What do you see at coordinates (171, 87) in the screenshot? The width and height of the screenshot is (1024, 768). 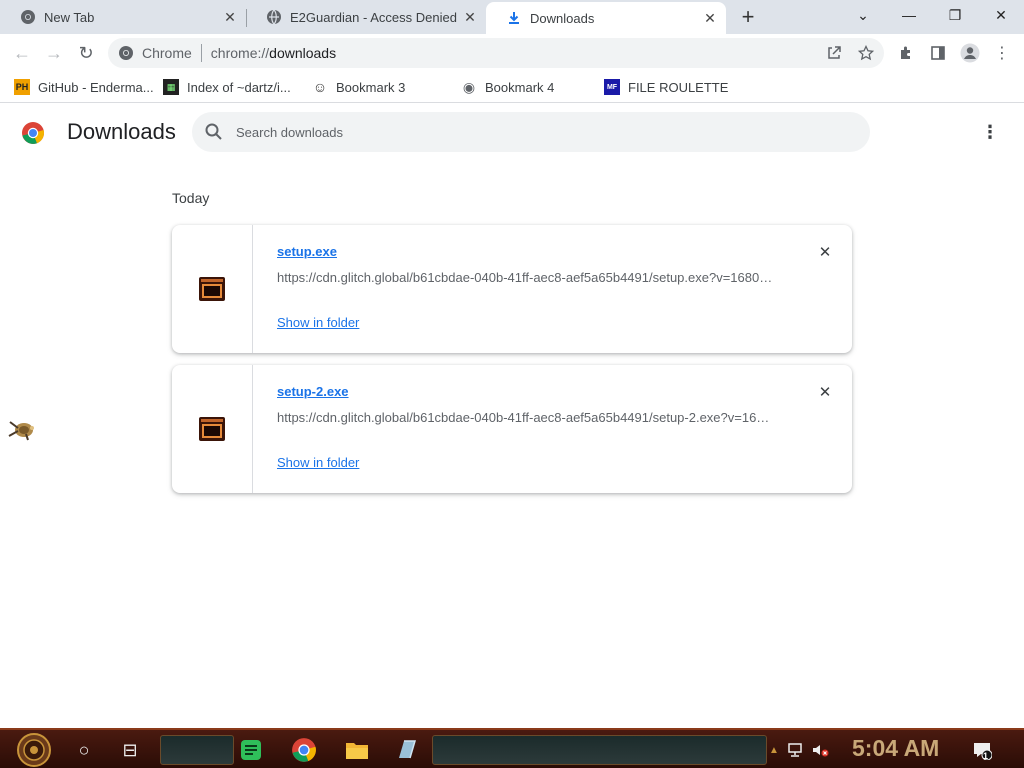 I see `folder-index-icon: ▦` at bounding box center [171, 87].